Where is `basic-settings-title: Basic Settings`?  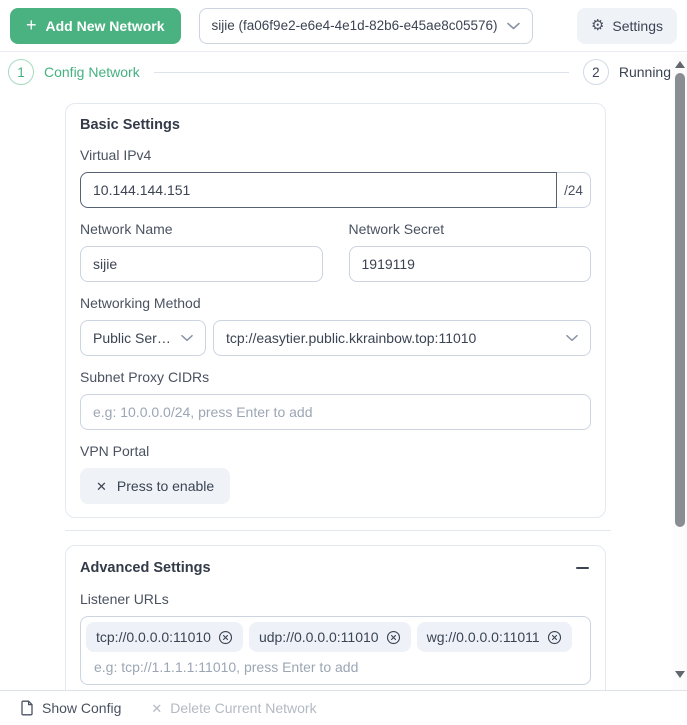 basic-settings-title: Basic Settings is located at coordinates (130, 125).